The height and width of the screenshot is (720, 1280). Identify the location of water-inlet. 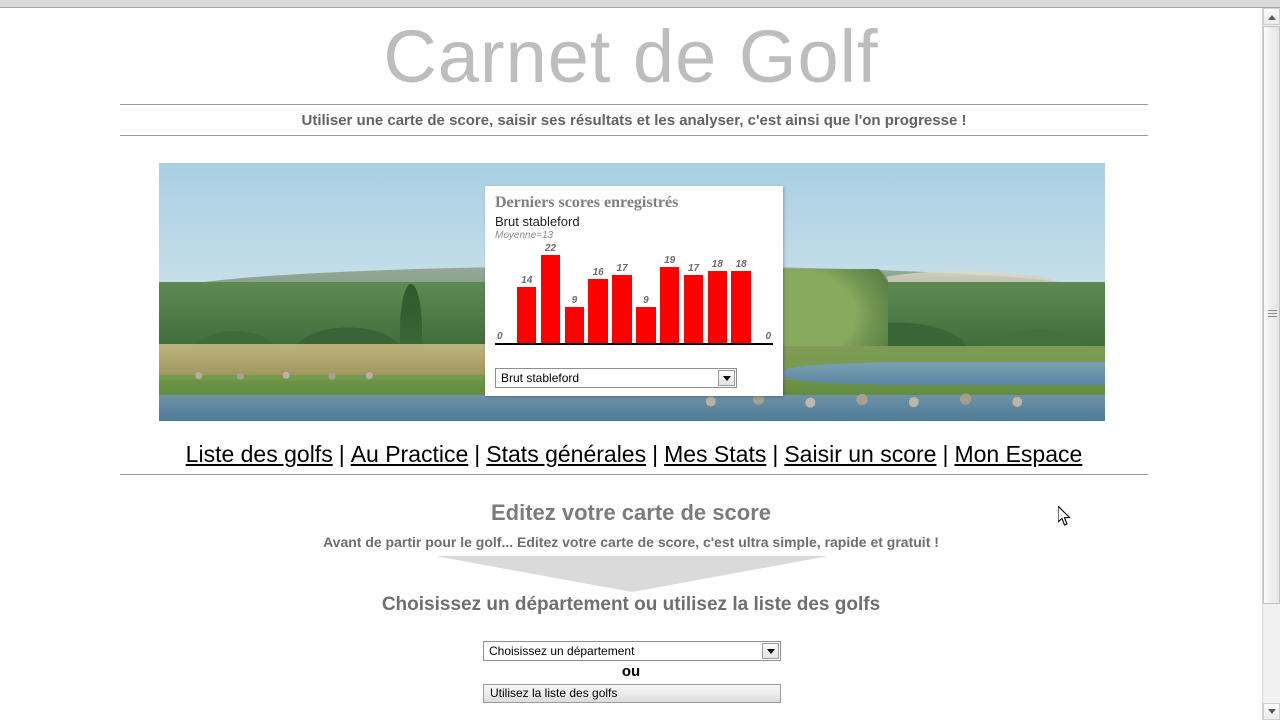
(944, 373).